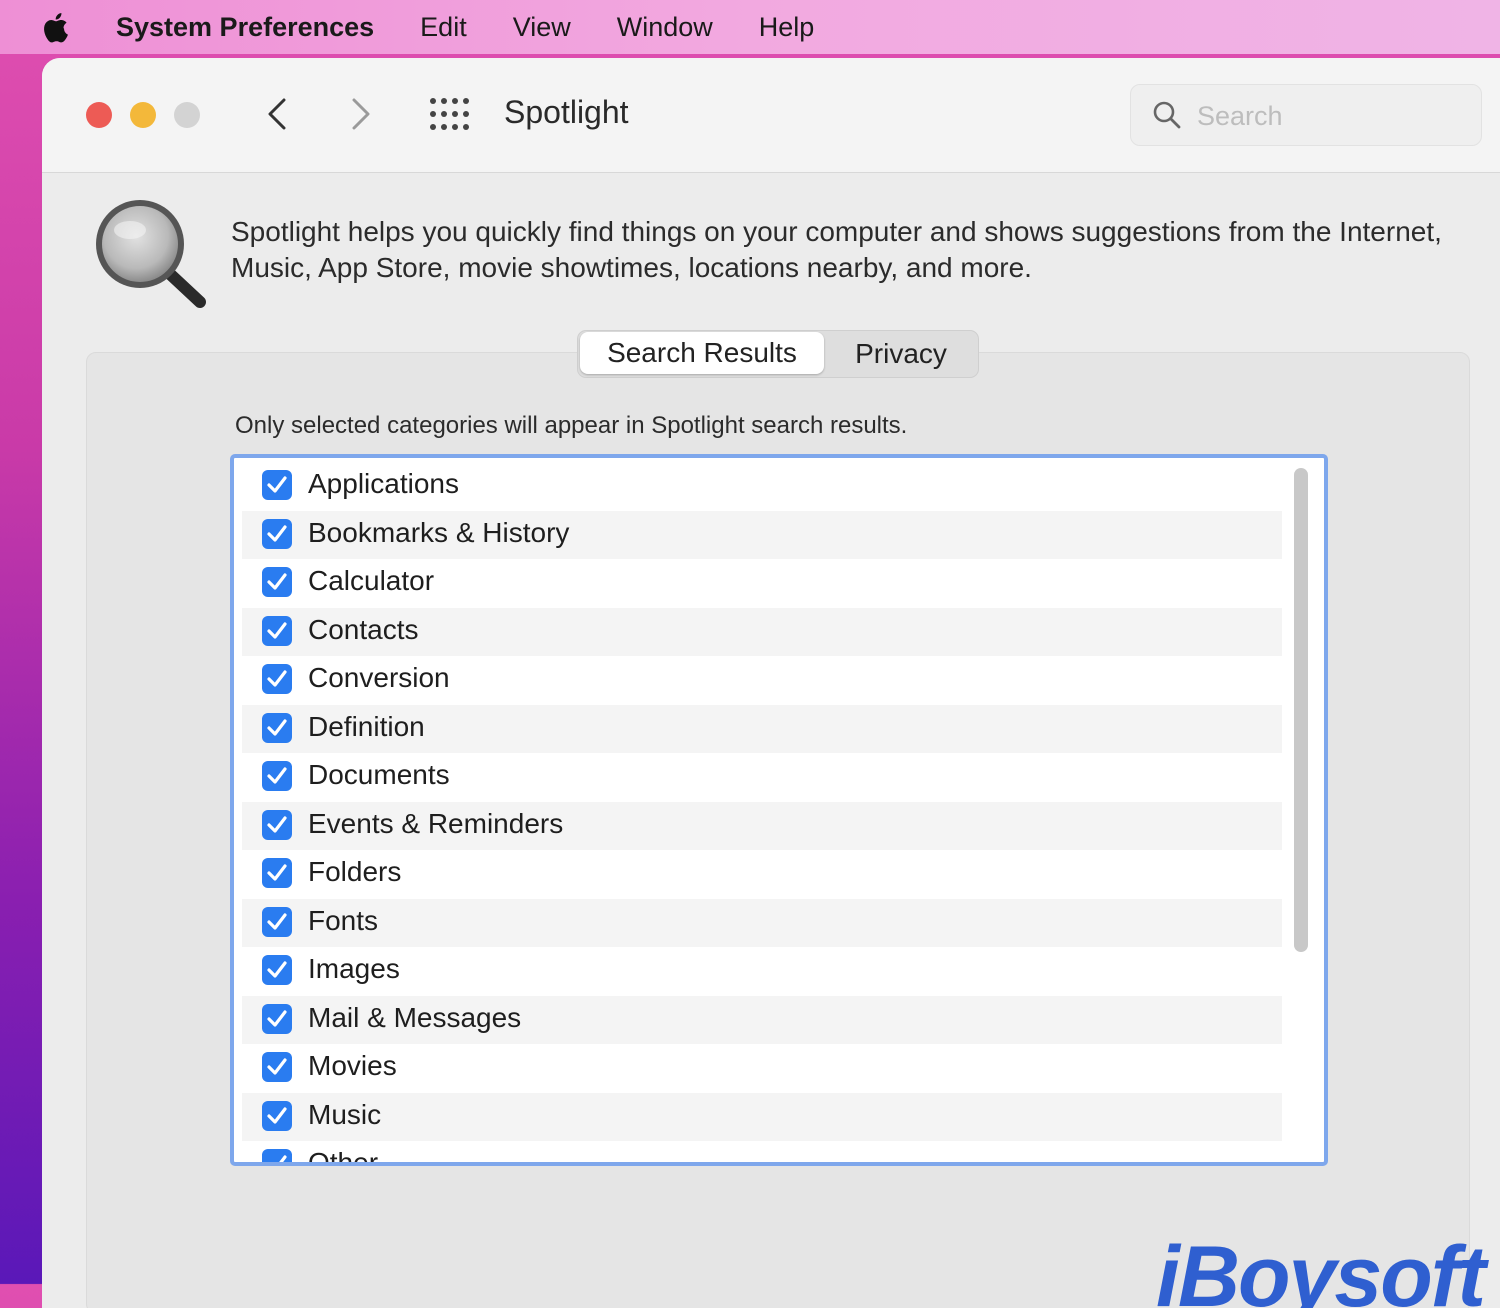 This screenshot has height=1308, width=1500. What do you see at coordinates (450, 114) in the screenshot?
I see `show-all-grid-icon` at bounding box center [450, 114].